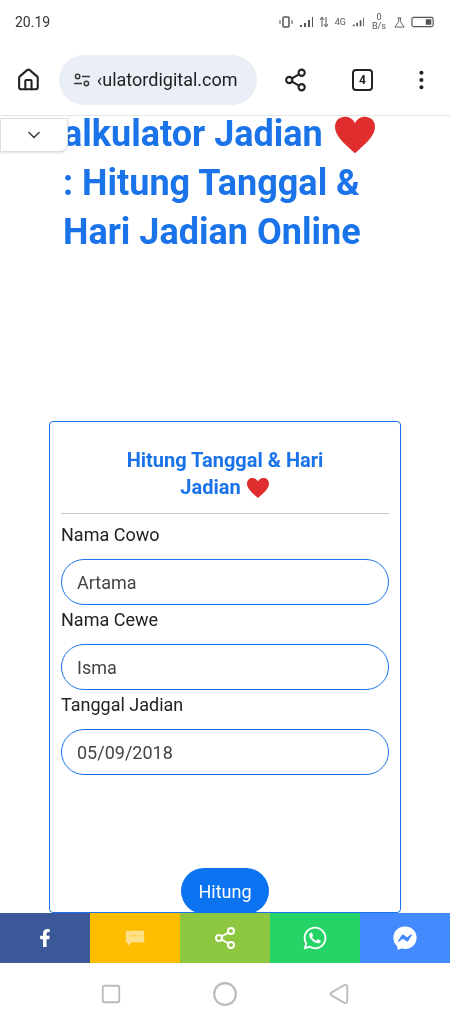  I want to click on field-label: Nama Cewe, so click(110, 620).